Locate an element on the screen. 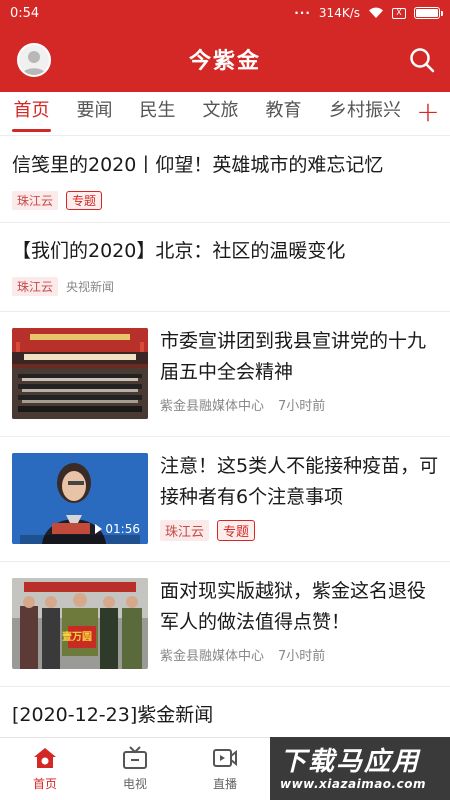 The height and width of the screenshot is (800, 450). nav-label: 电视 is located at coordinates (134, 784).